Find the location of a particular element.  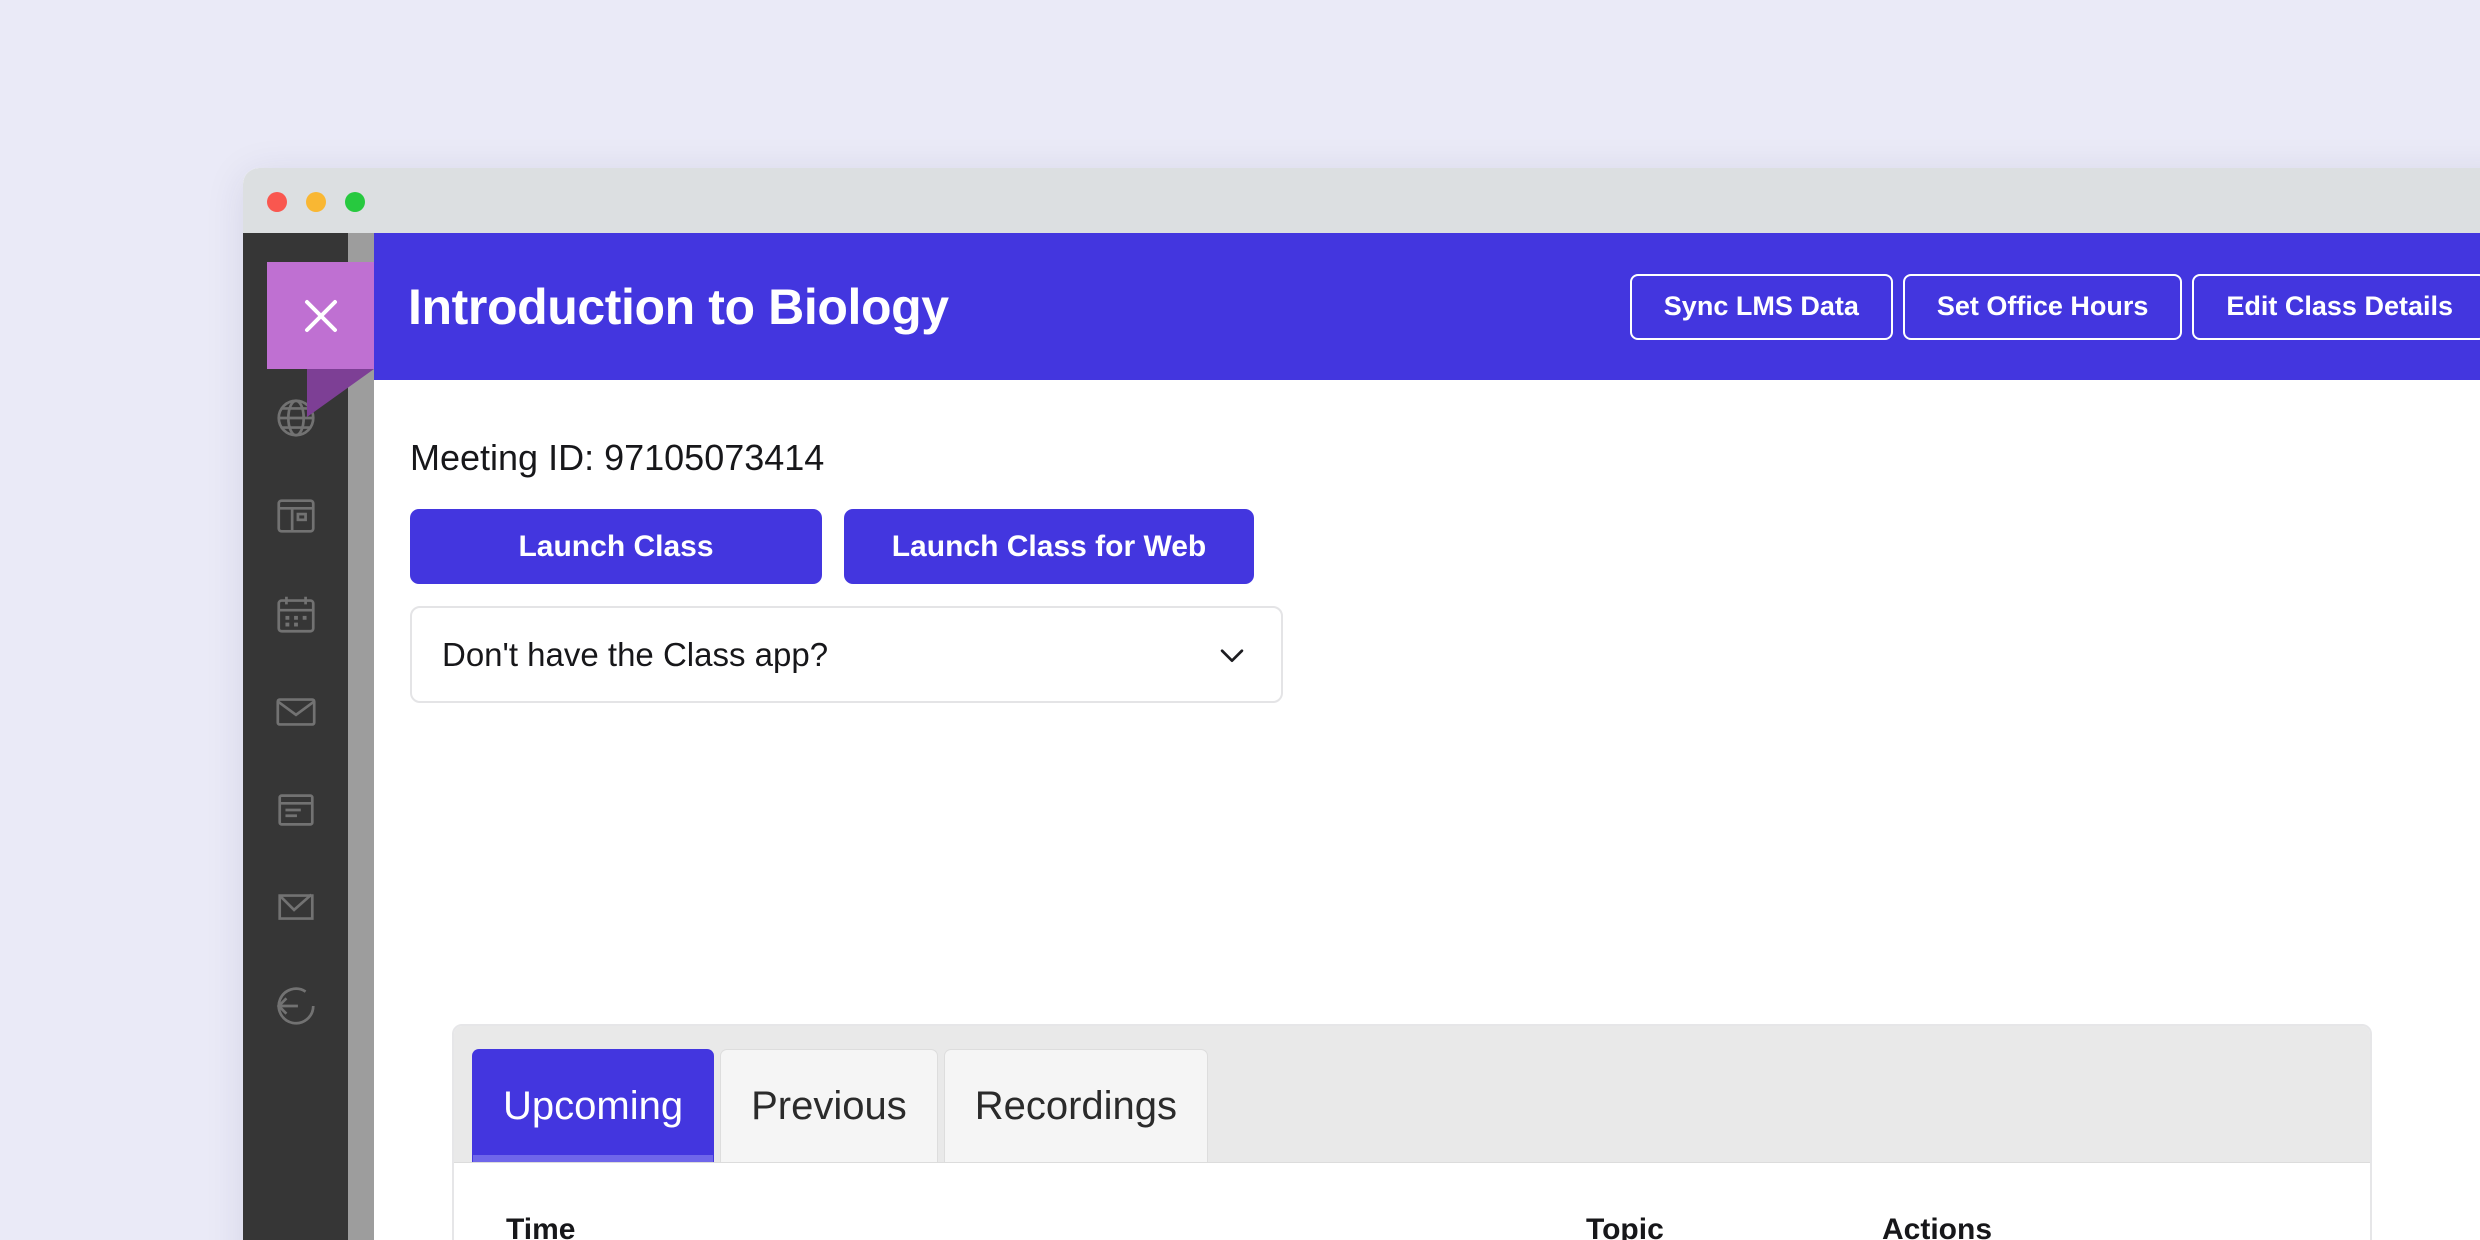

sessions-tabbar: Upcoming Previous Recordings is located at coordinates (1412, 1094).